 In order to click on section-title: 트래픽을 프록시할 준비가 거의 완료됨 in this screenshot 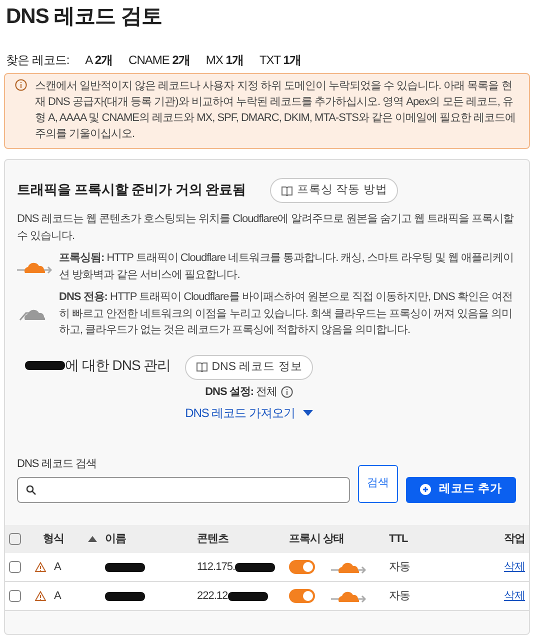, I will do `click(131, 190)`.